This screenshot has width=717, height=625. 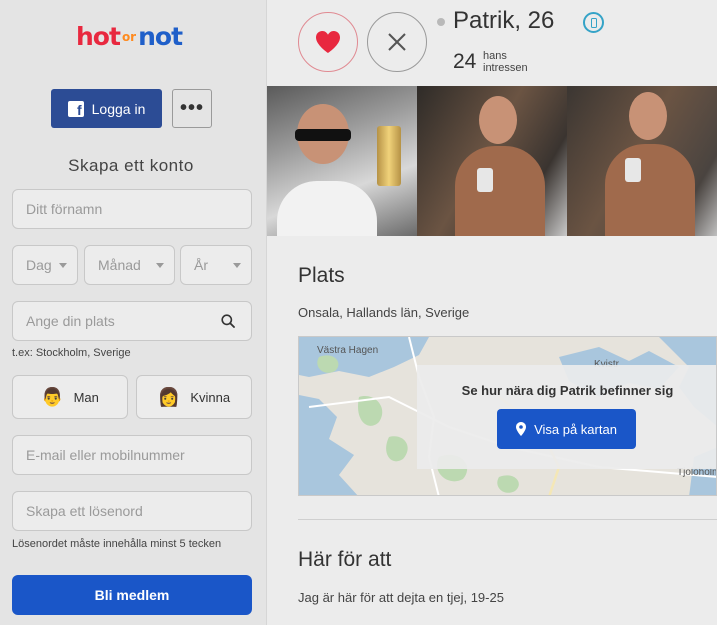 What do you see at coordinates (521, 429) in the screenshot?
I see `map-pin-icon` at bounding box center [521, 429].